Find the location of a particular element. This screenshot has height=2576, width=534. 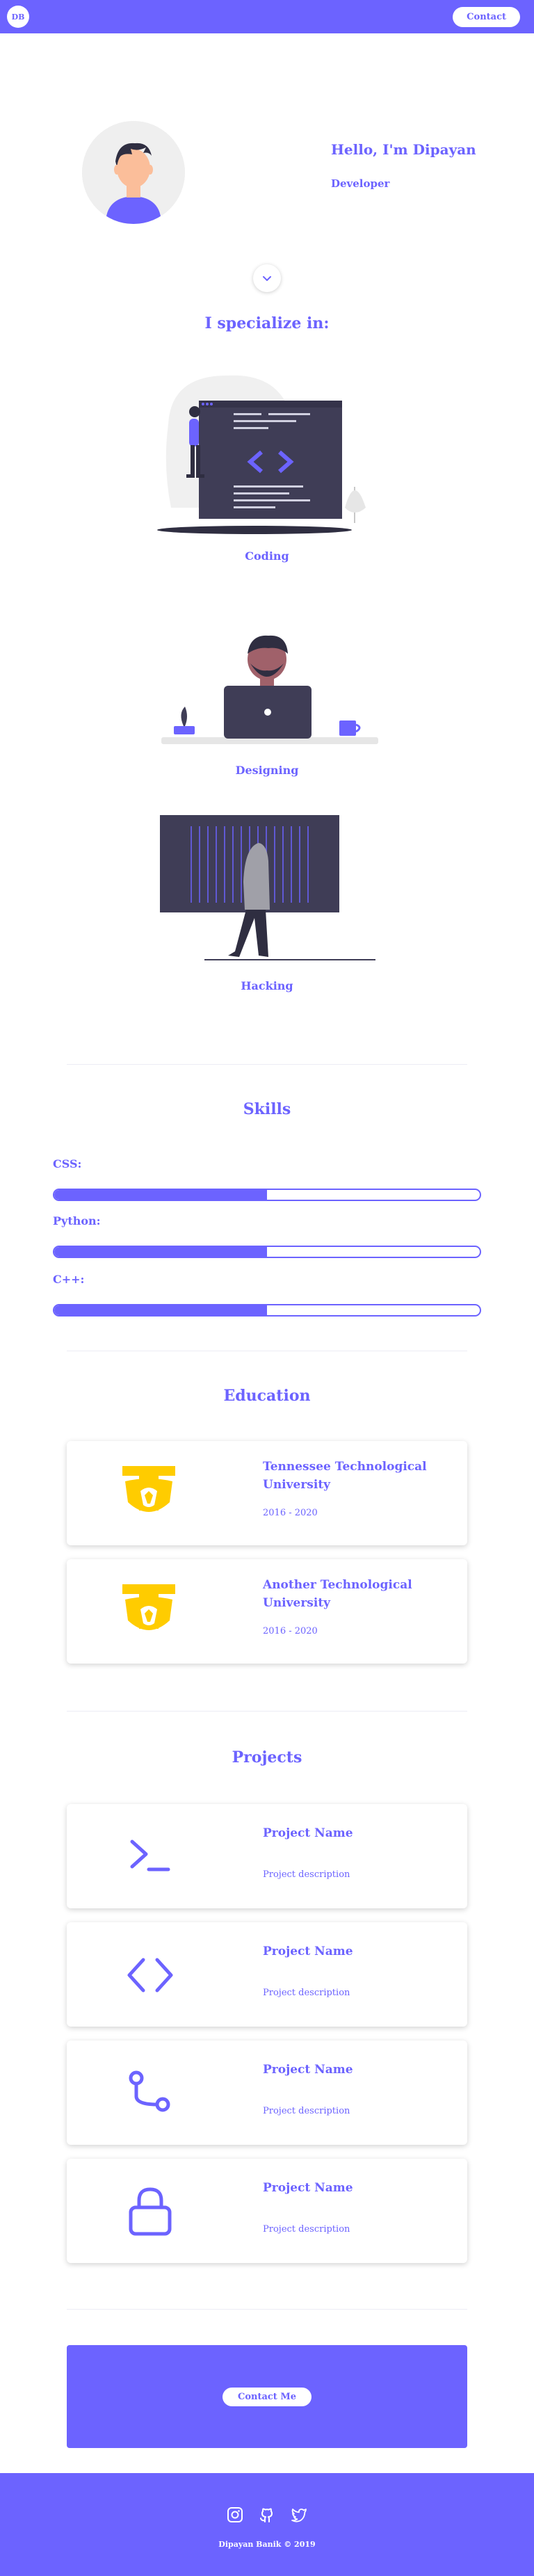

hacking-illustration is located at coordinates (268, 888).